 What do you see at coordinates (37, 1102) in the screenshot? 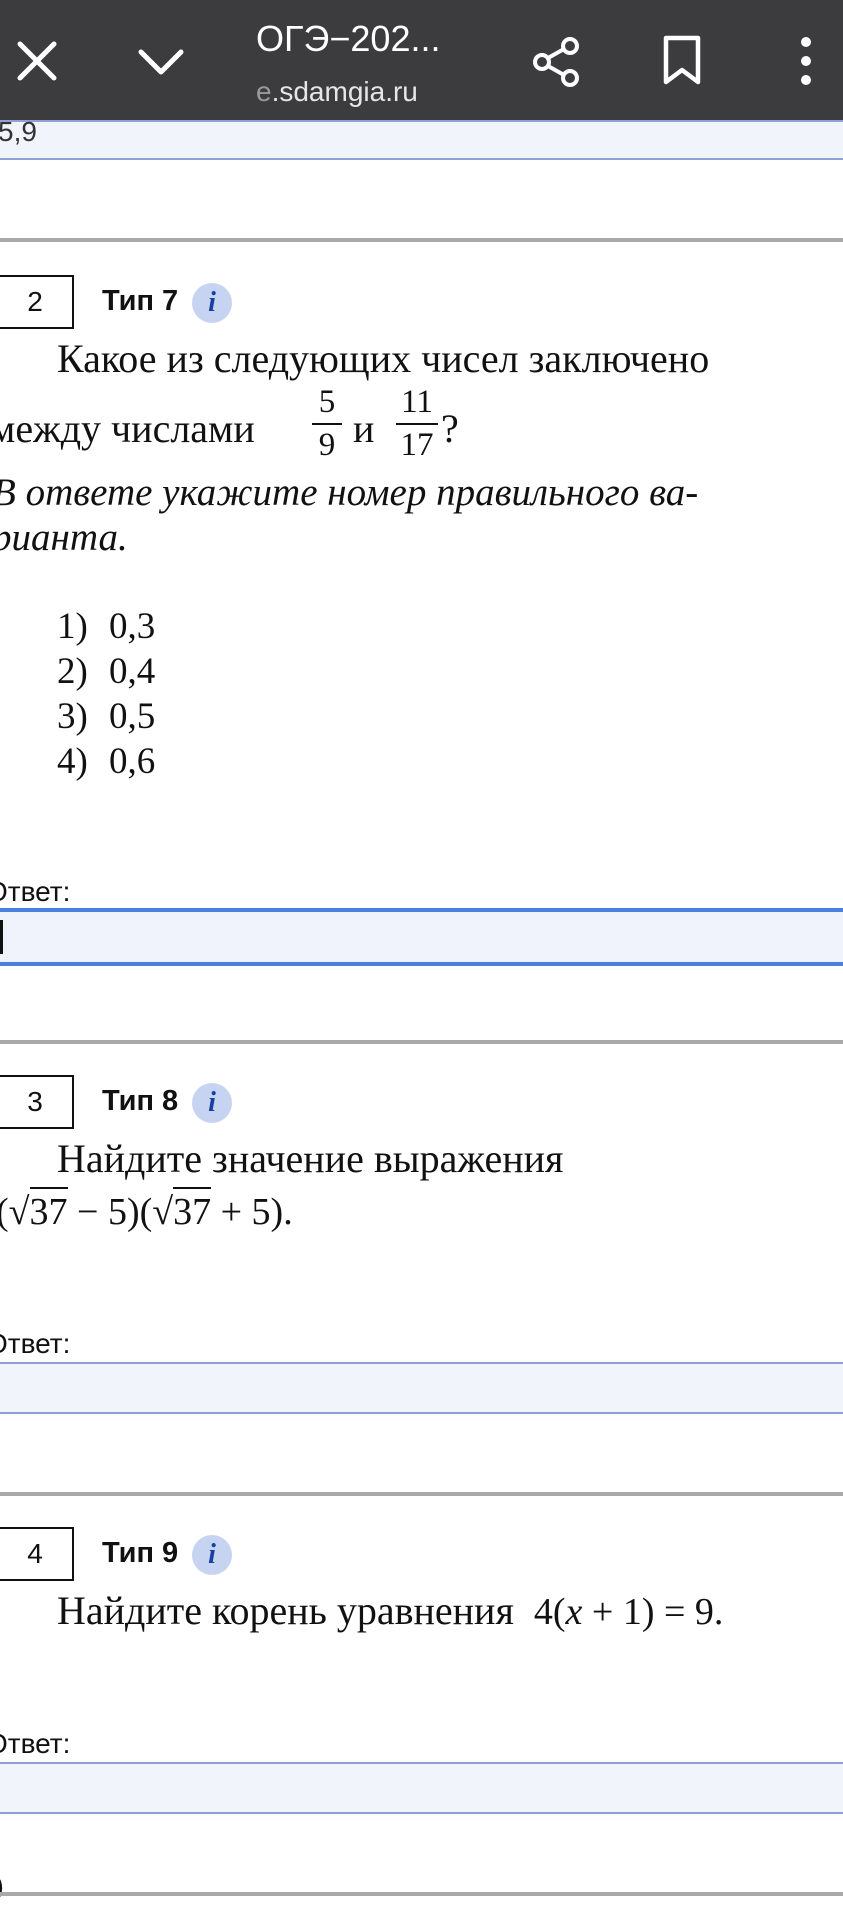
I see `task-number-box: 3` at bounding box center [37, 1102].